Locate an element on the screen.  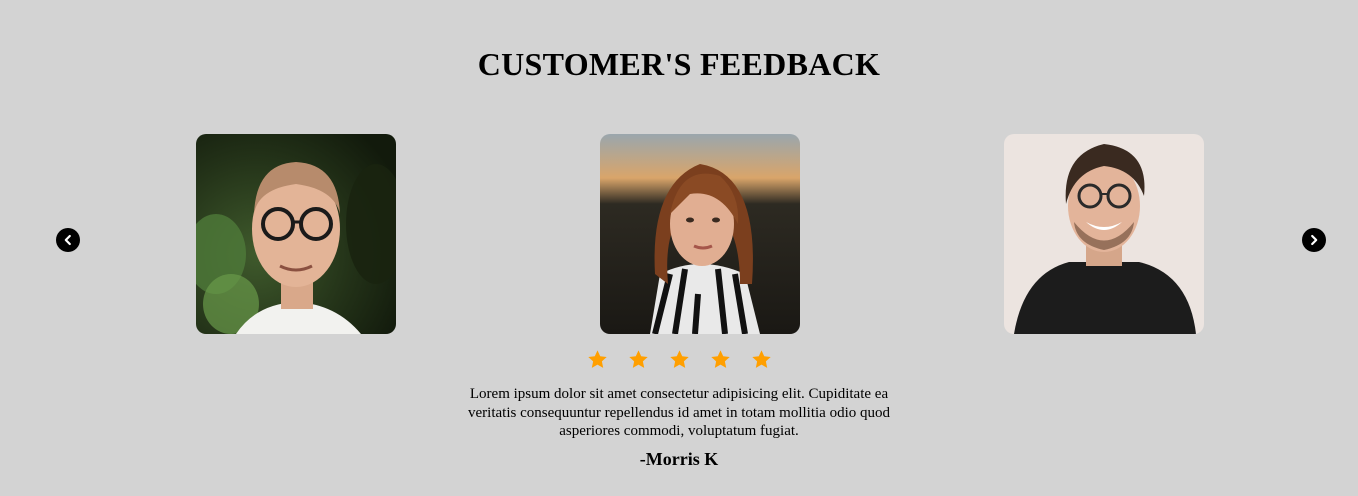
next-button is located at coordinates (1314, 240).